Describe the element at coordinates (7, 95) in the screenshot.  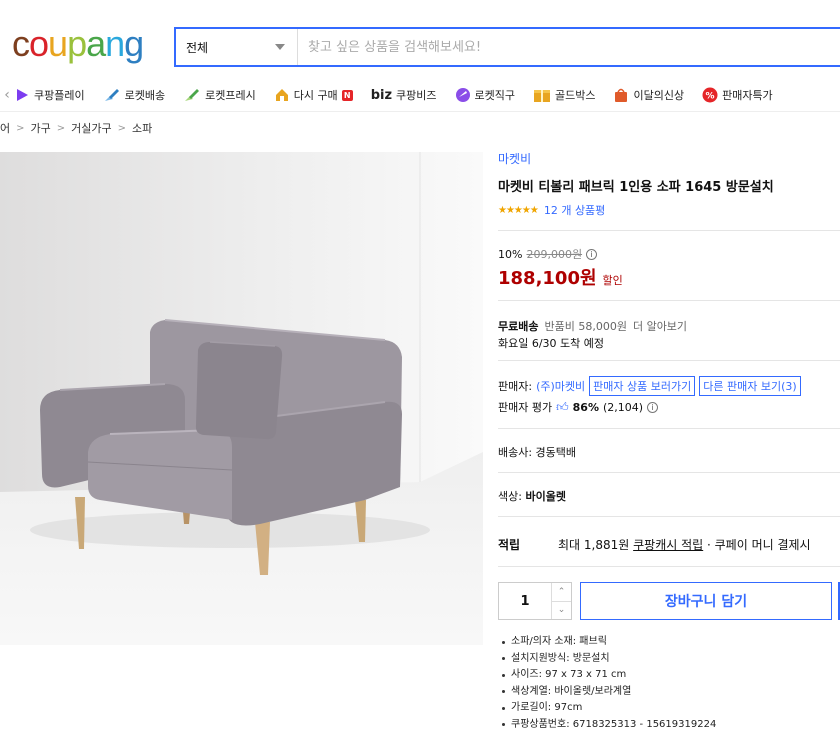
I see `chevron-left-icon: ‹` at that location.